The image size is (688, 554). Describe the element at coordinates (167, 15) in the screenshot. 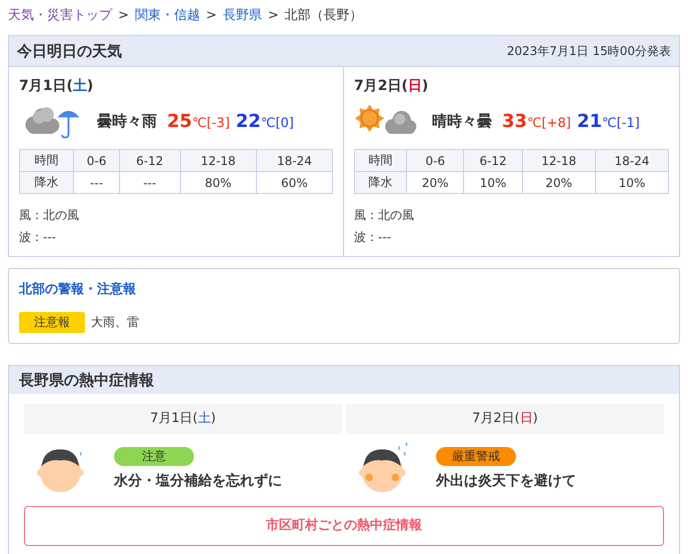

I see `breadcrumb-link: 関東・信越` at that location.